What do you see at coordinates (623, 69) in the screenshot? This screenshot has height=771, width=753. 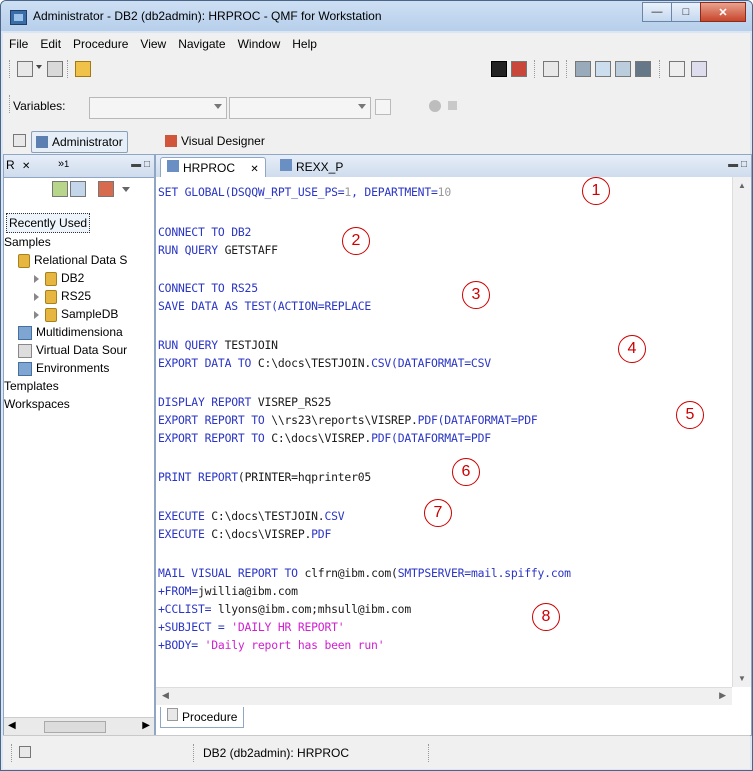 I see `grid-icon` at bounding box center [623, 69].